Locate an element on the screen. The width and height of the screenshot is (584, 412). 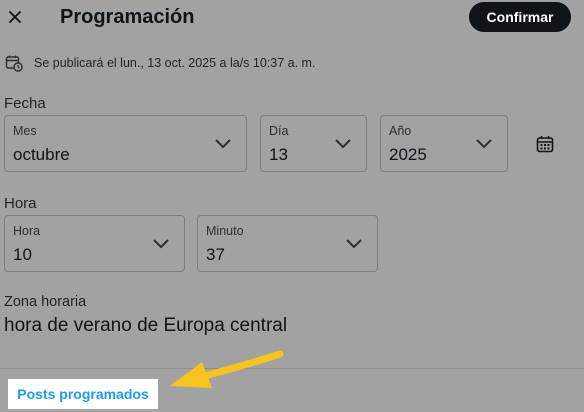
month-select-value: octubre is located at coordinates (41, 154).